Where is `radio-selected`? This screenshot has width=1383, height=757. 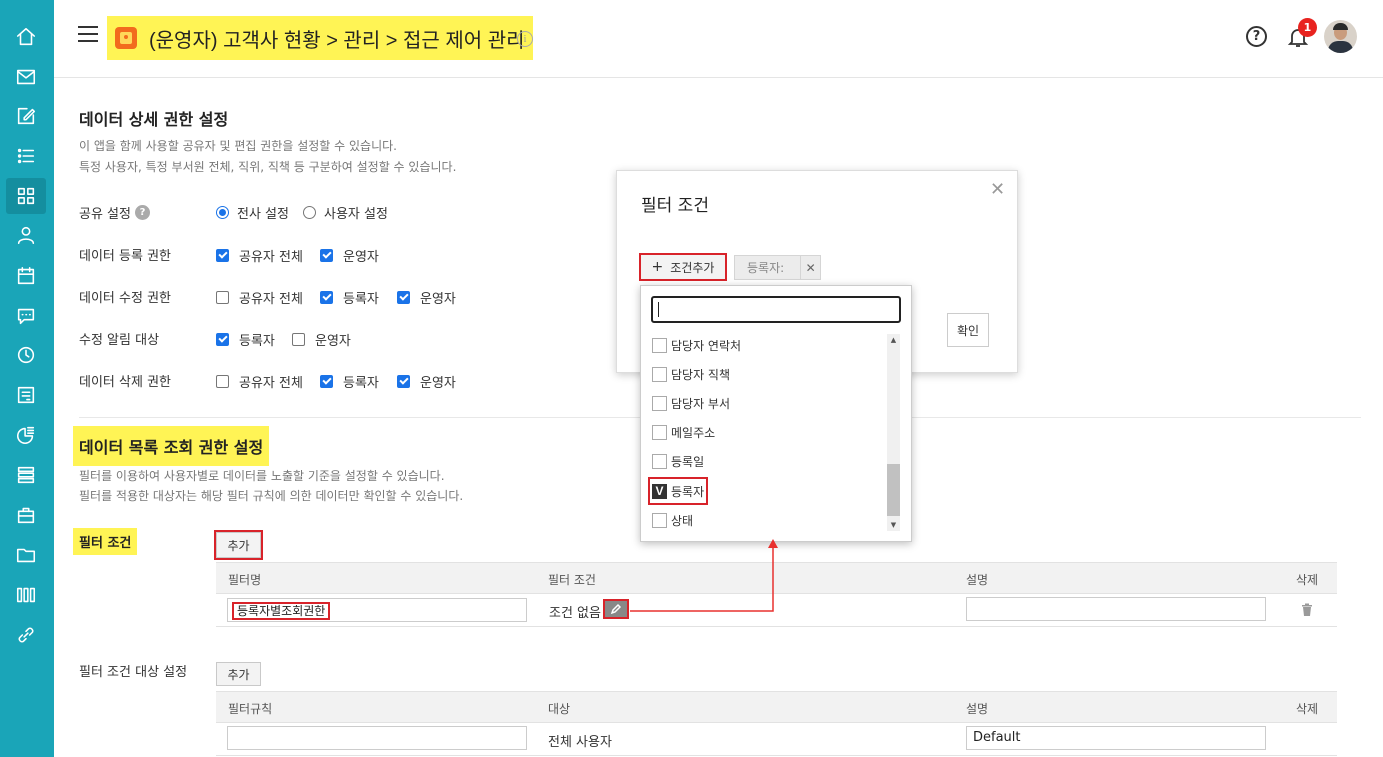 radio-selected is located at coordinates (222, 212).